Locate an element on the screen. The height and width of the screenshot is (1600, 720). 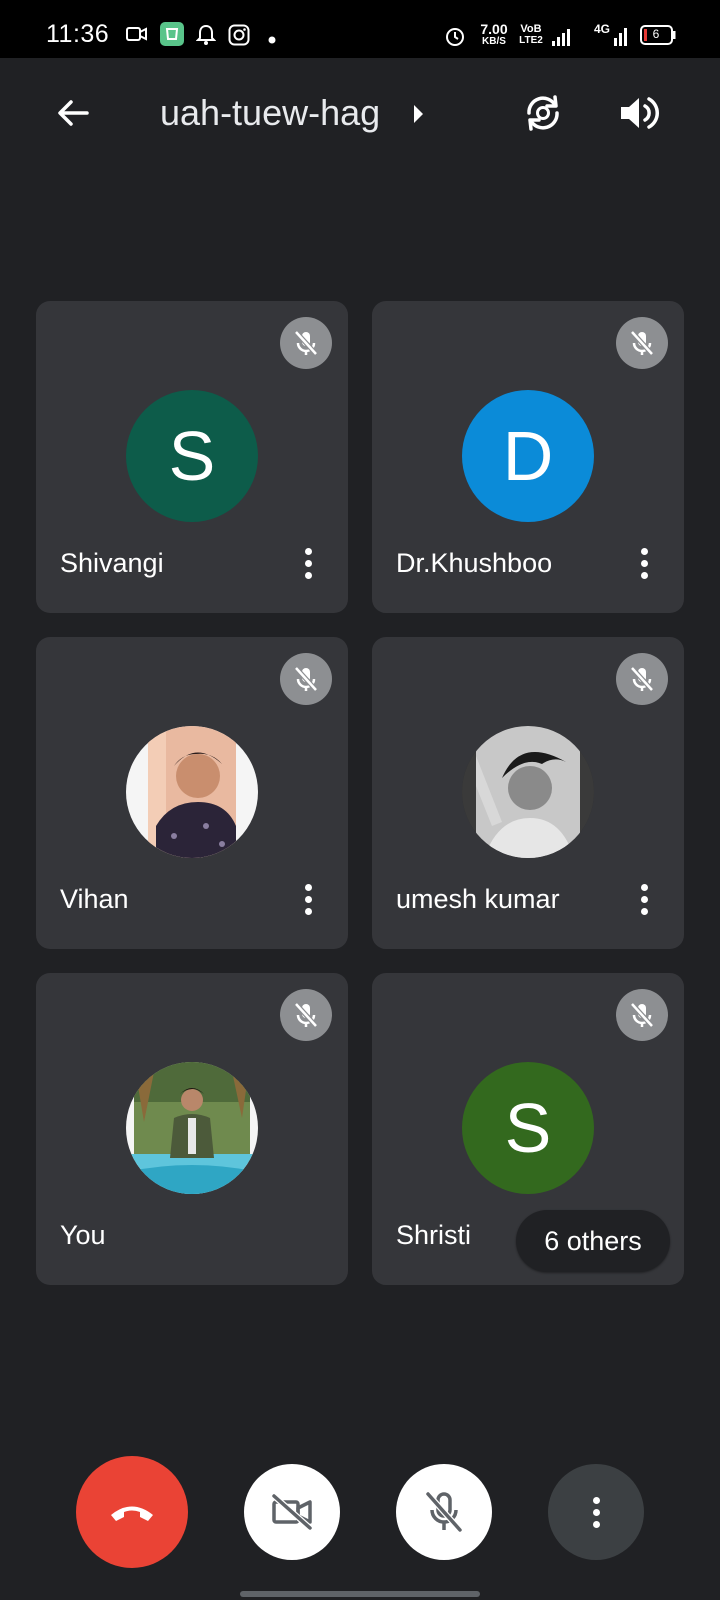
meeting-code: uah-tuew-hag is located at coordinates (270, 113).